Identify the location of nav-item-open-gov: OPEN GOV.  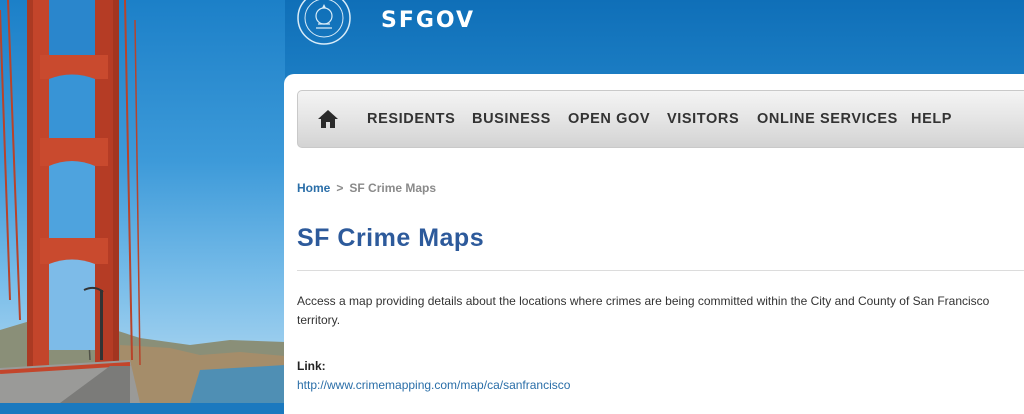
(609, 119).